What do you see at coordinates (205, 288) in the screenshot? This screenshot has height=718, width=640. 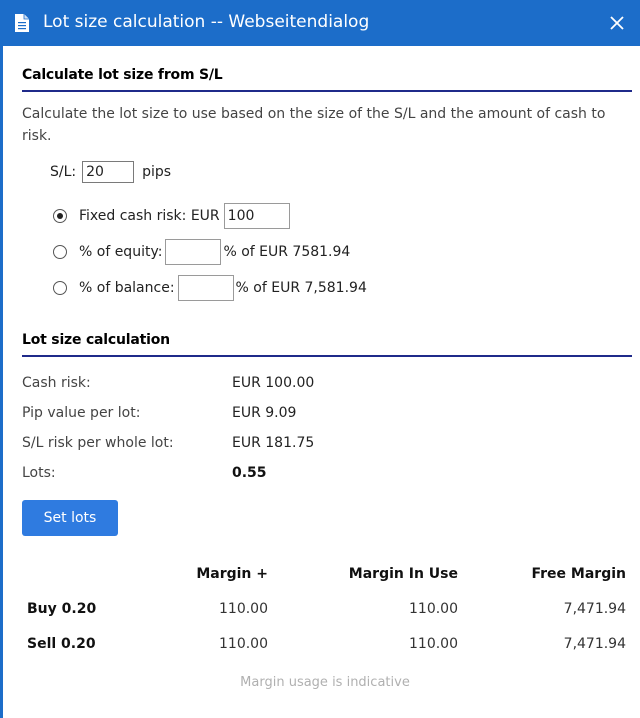 I see `percent-balance-input` at bounding box center [205, 288].